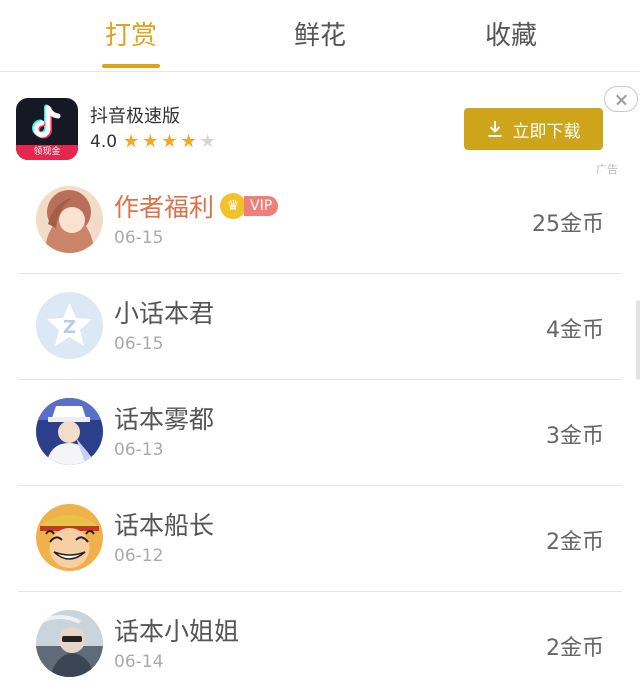 The height and width of the screenshot is (692, 640). I want to click on coin-amount: 25金币, so click(568, 224).